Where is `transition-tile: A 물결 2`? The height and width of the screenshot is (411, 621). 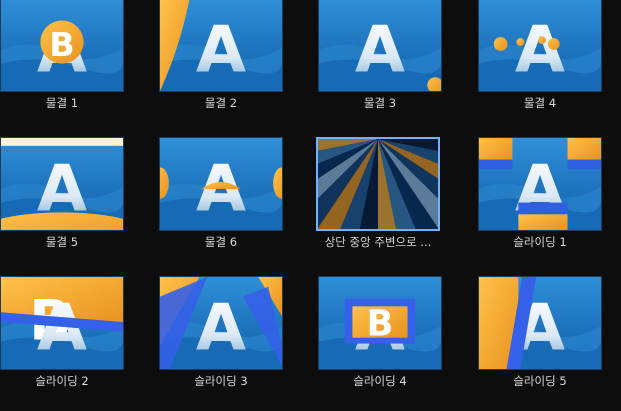
transition-tile: A 물결 2 is located at coordinates (223, 58).